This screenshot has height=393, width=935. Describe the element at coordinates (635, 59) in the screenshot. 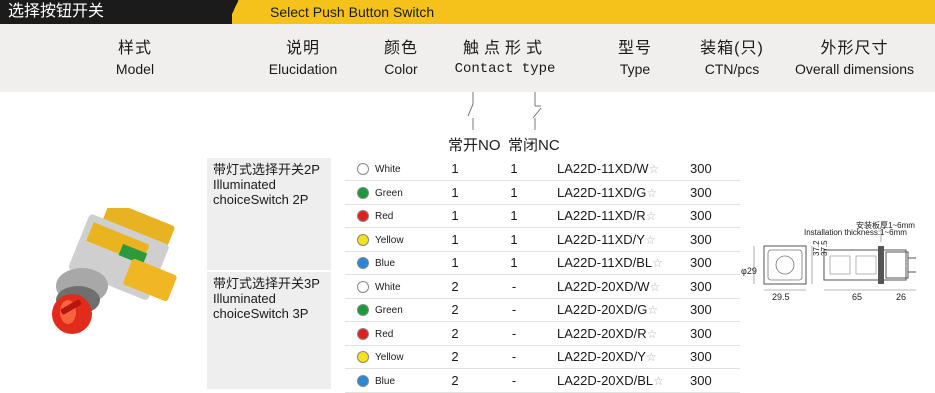

I see `header-type: 型号 Type` at that location.